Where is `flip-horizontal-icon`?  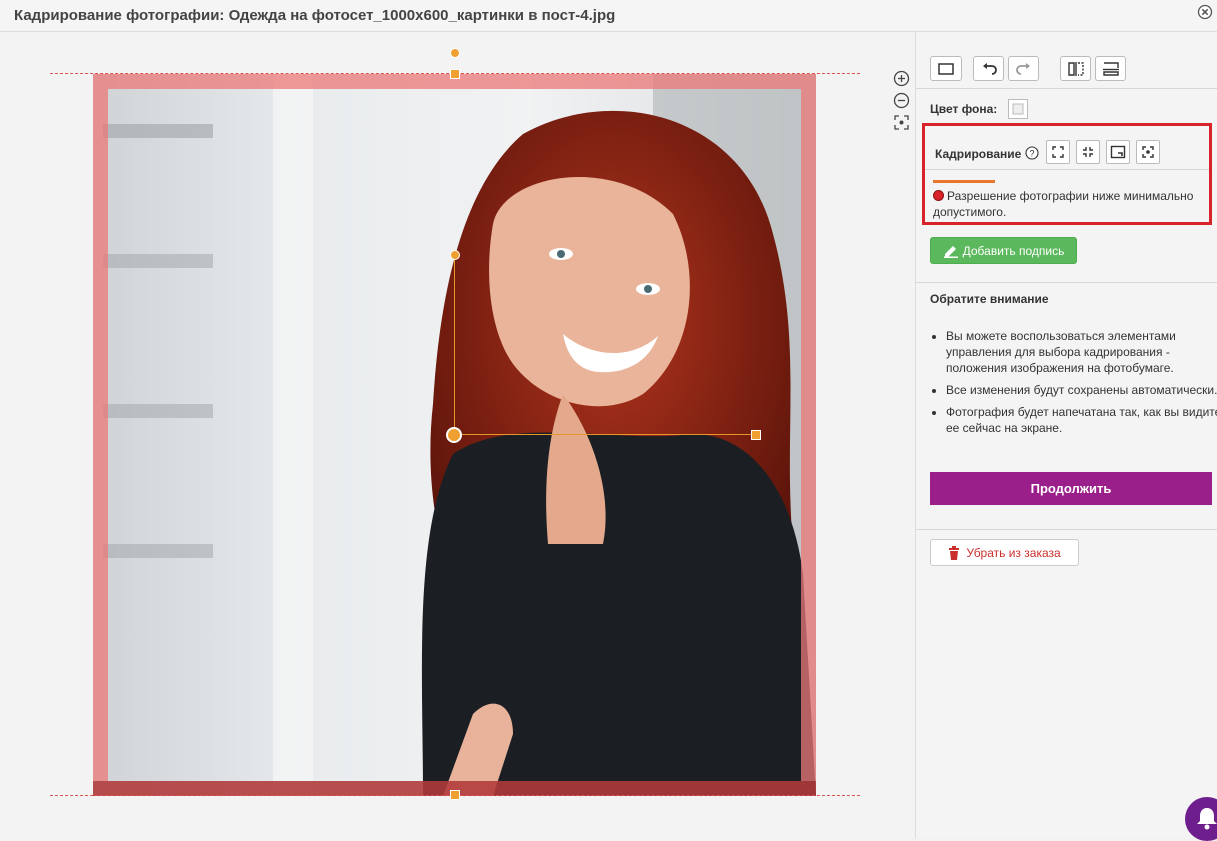
flip-horizontal-icon is located at coordinates (1075, 68).